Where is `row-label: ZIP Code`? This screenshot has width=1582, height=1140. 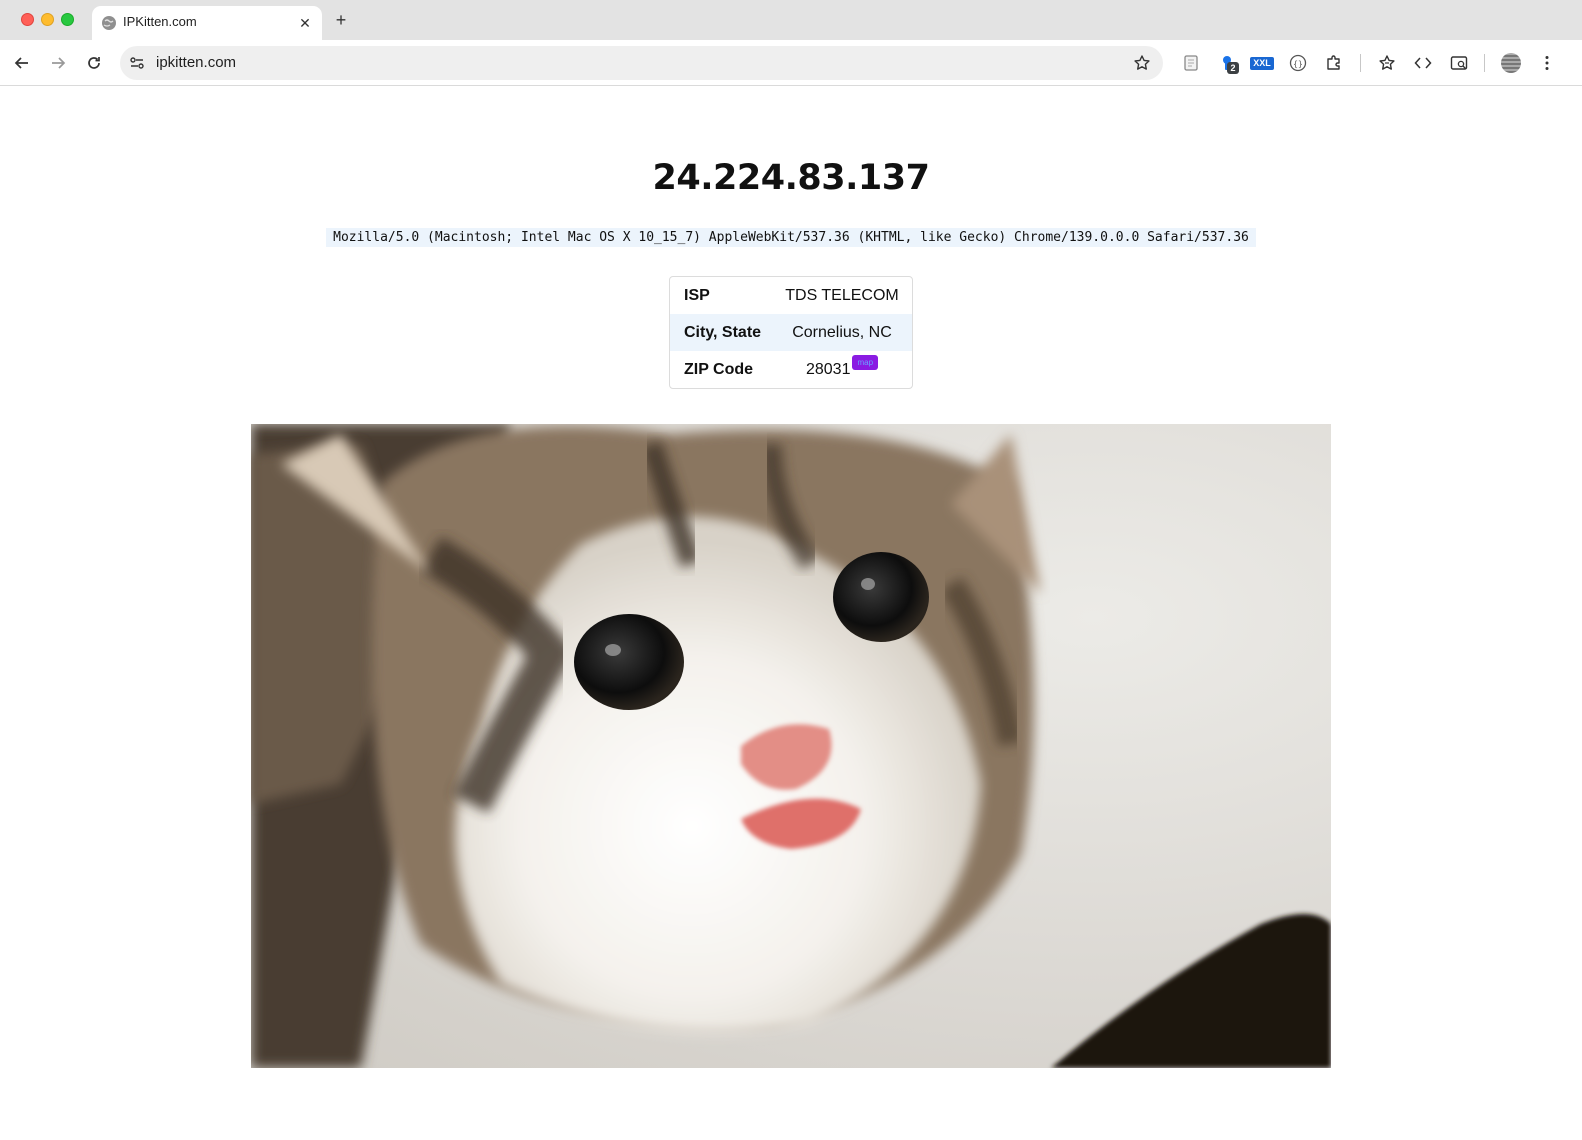 row-label: ZIP Code is located at coordinates (719, 369).